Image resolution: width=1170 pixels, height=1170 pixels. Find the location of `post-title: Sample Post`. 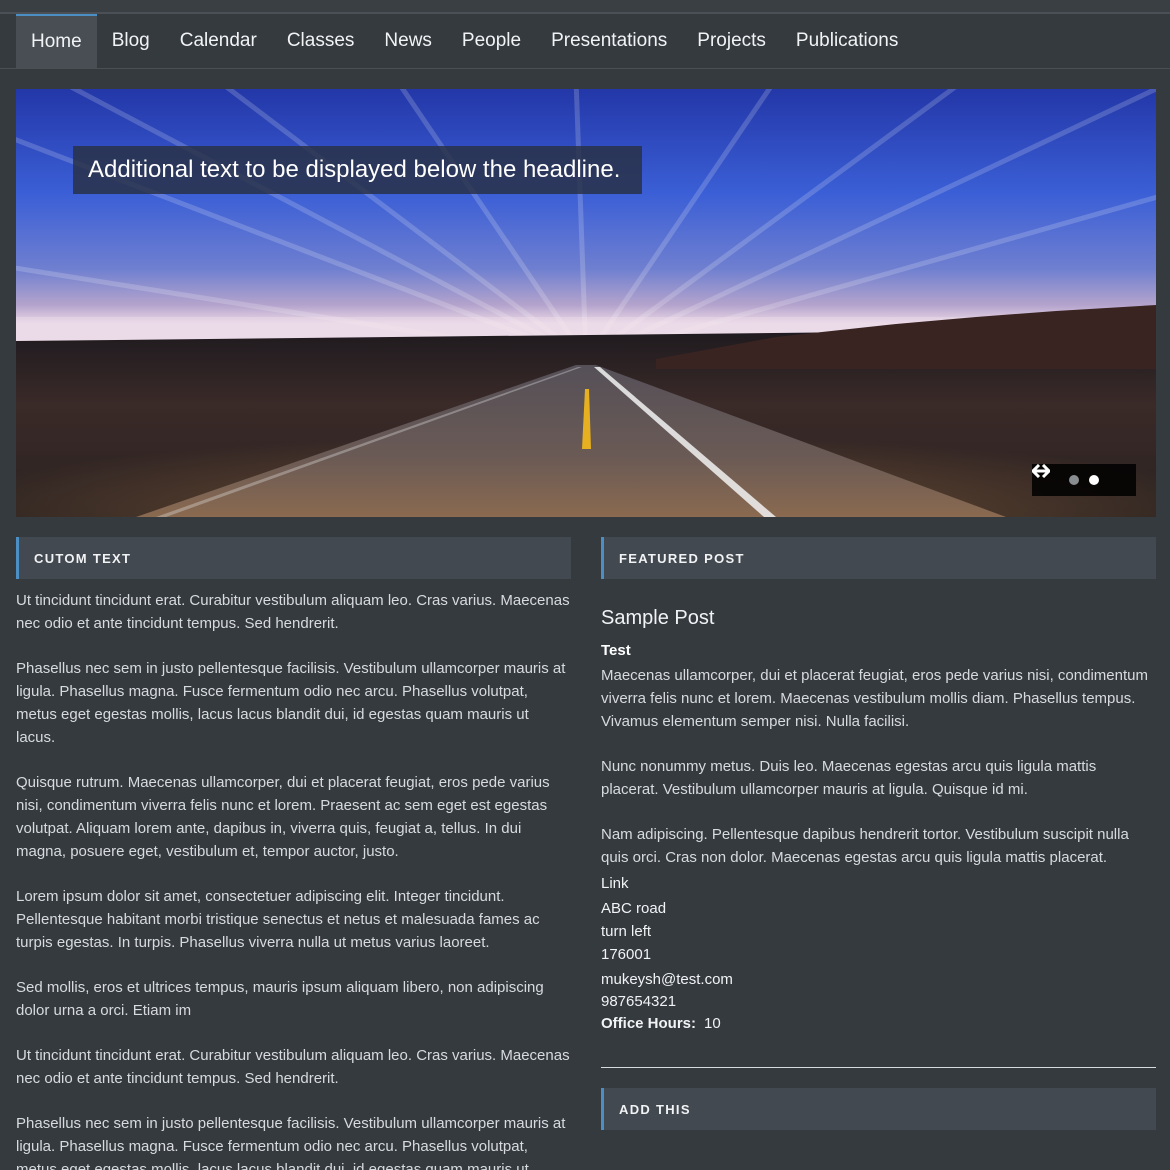

post-title: Sample Post is located at coordinates (878, 618).